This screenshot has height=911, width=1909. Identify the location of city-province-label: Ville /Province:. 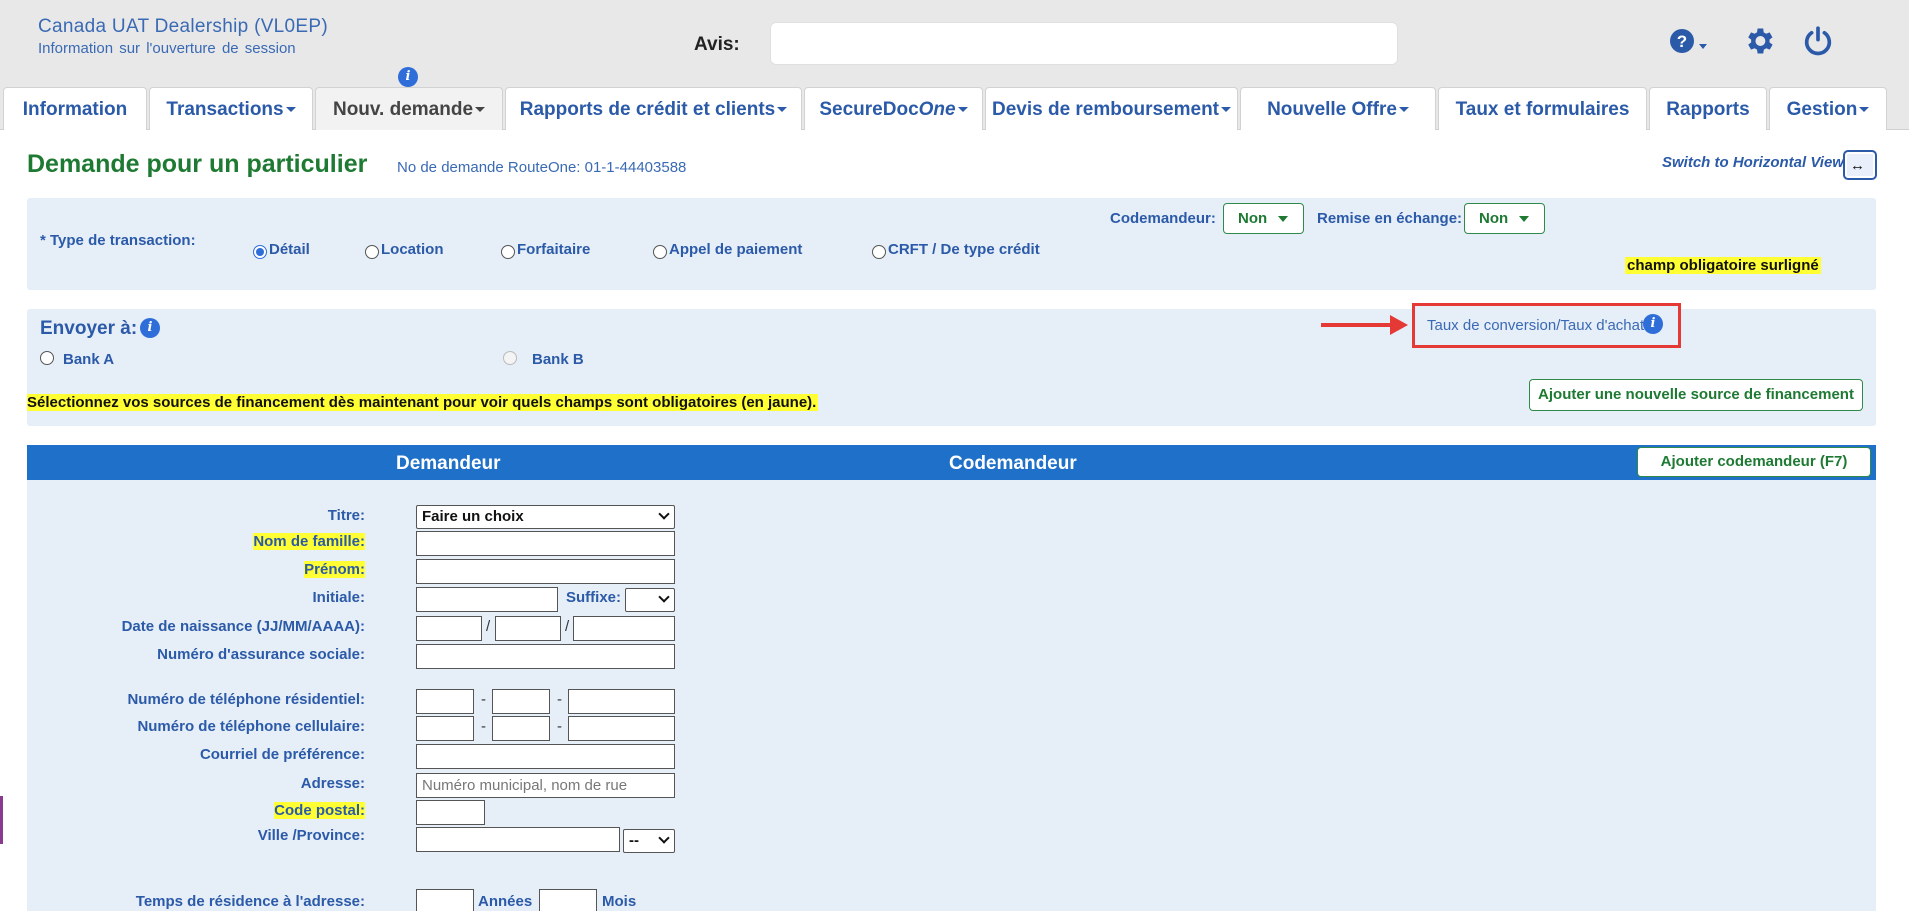
(311, 835).